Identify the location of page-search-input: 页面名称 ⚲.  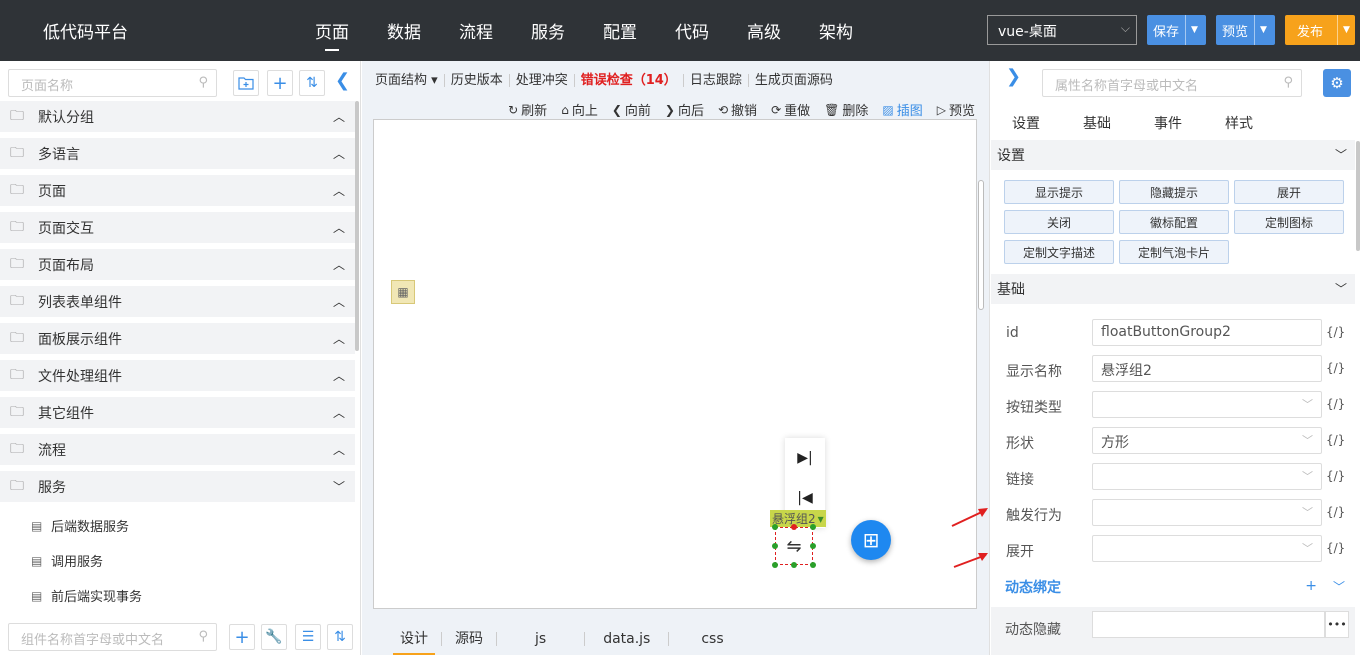
(112, 83).